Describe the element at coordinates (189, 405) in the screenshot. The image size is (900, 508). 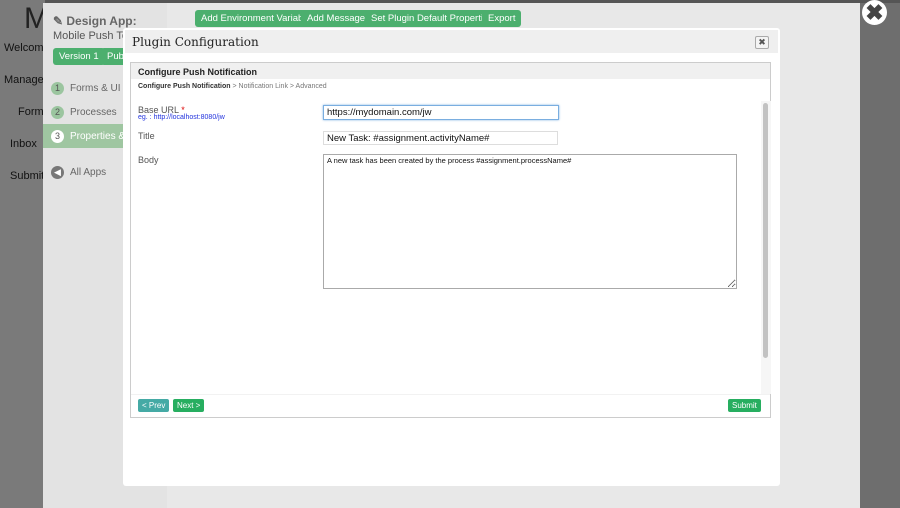
I see `next-button: Next >` at that location.